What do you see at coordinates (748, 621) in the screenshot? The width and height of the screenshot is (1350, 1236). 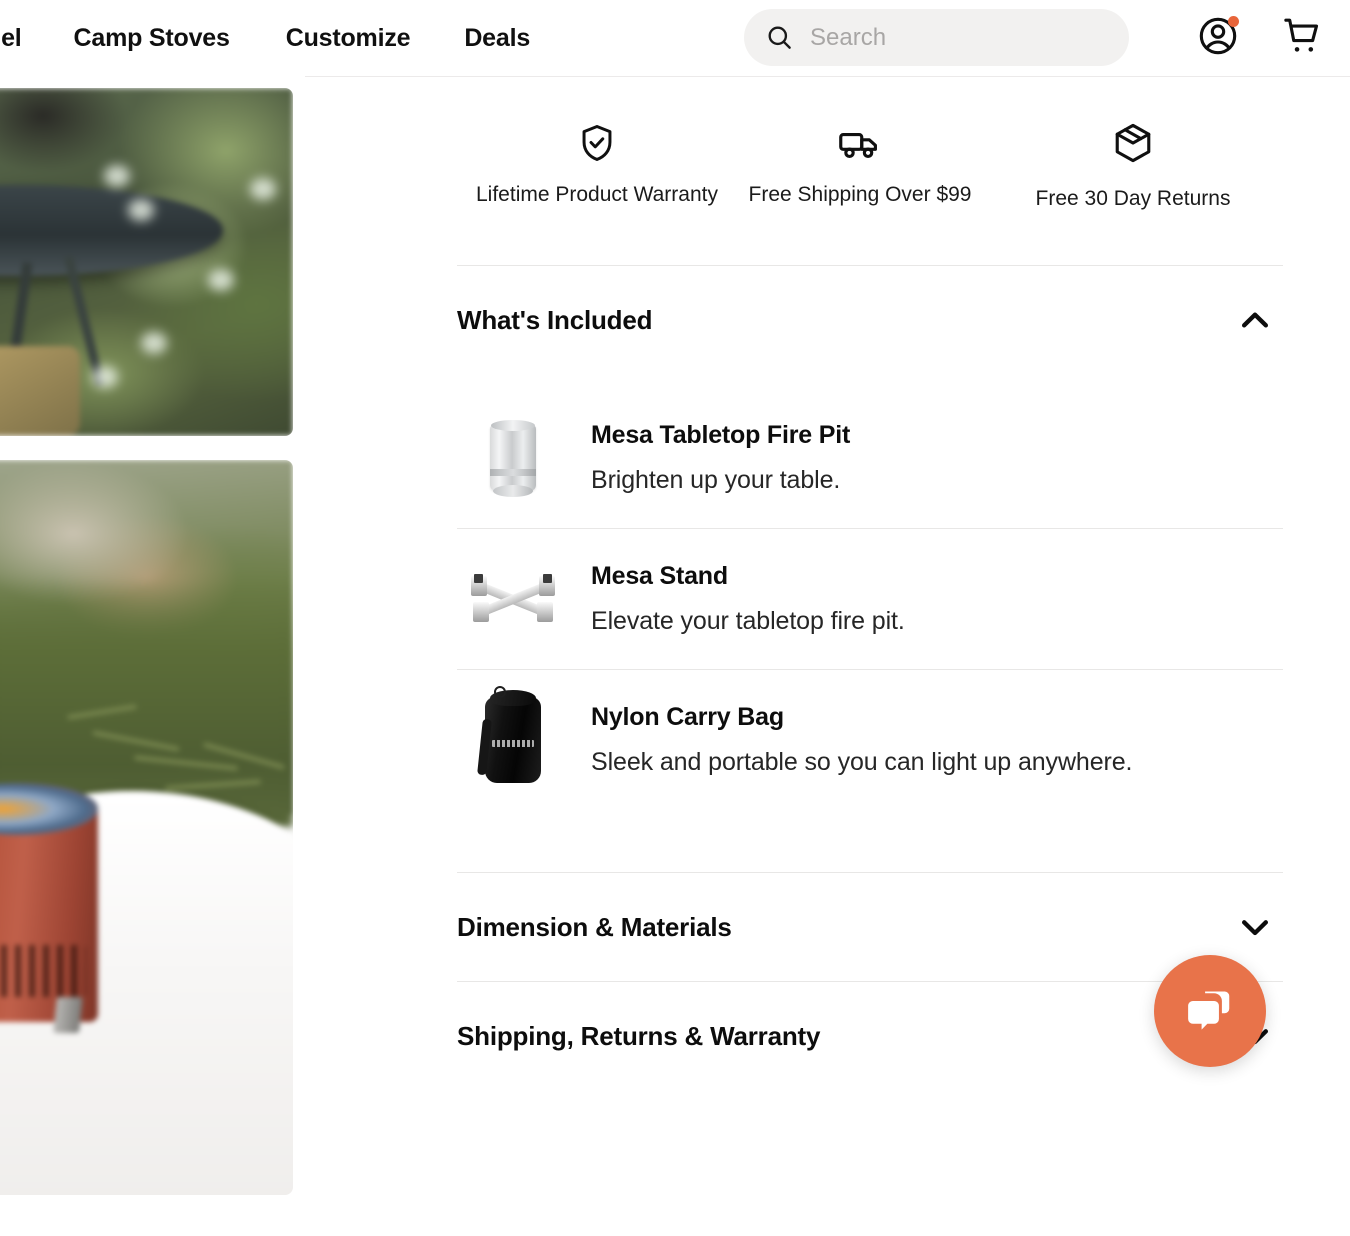 I see `list-item-description: Elevate your tabletop fire pit.` at bounding box center [748, 621].